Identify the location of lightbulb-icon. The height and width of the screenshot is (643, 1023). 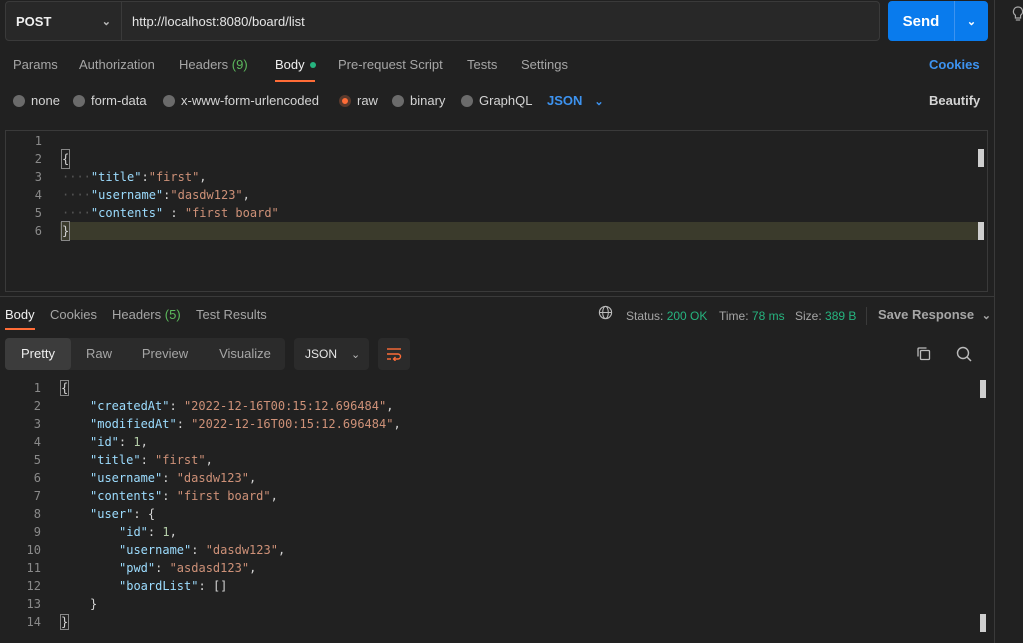
(1017, 15).